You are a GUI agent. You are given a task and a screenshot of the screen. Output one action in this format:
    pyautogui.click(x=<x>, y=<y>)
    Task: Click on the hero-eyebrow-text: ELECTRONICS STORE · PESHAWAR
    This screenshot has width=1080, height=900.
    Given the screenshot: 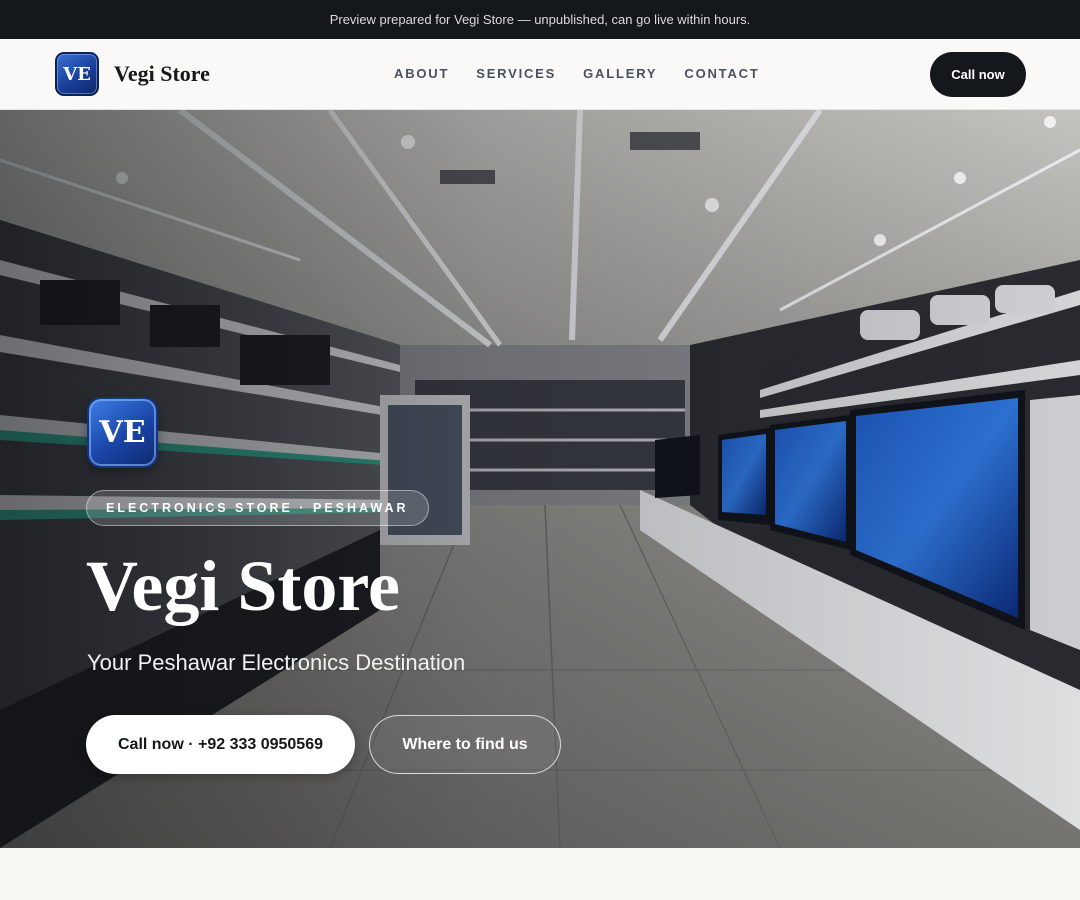 What is the action you would take?
    pyautogui.click(x=257, y=508)
    